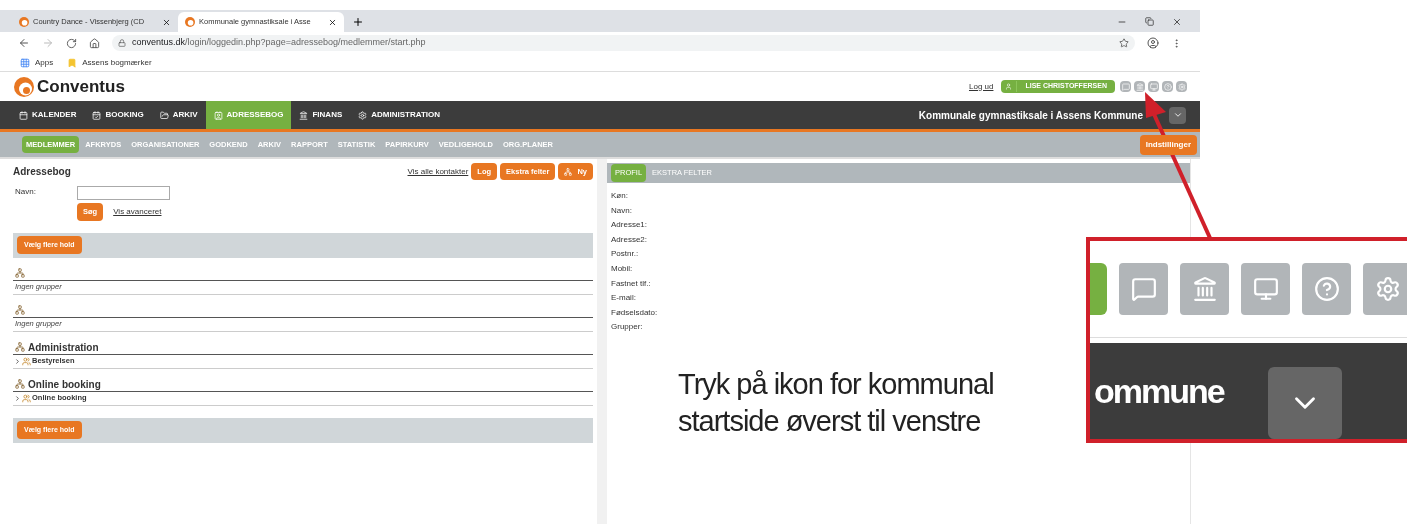 This screenshot has width=1407, height=524. I want to click on back-icon, so click(24, 43).